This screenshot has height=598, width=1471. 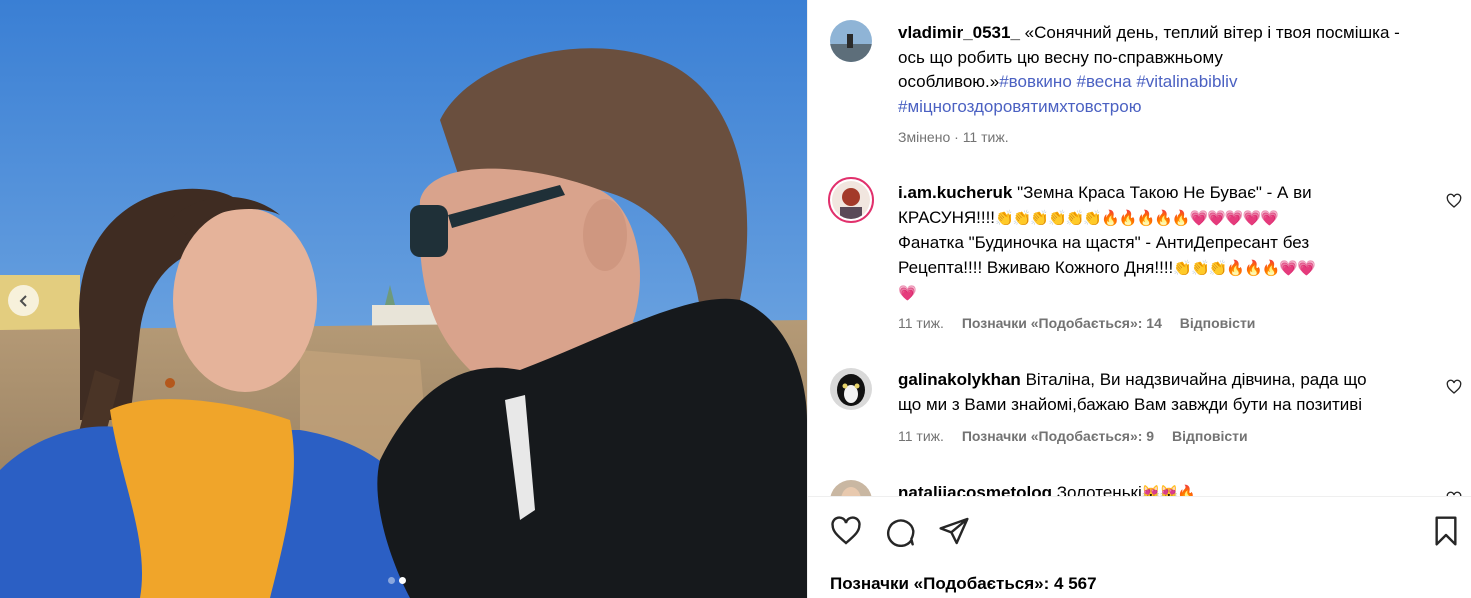 I want to click on caption-text-3: особливою.», so click(x=949, y=81).